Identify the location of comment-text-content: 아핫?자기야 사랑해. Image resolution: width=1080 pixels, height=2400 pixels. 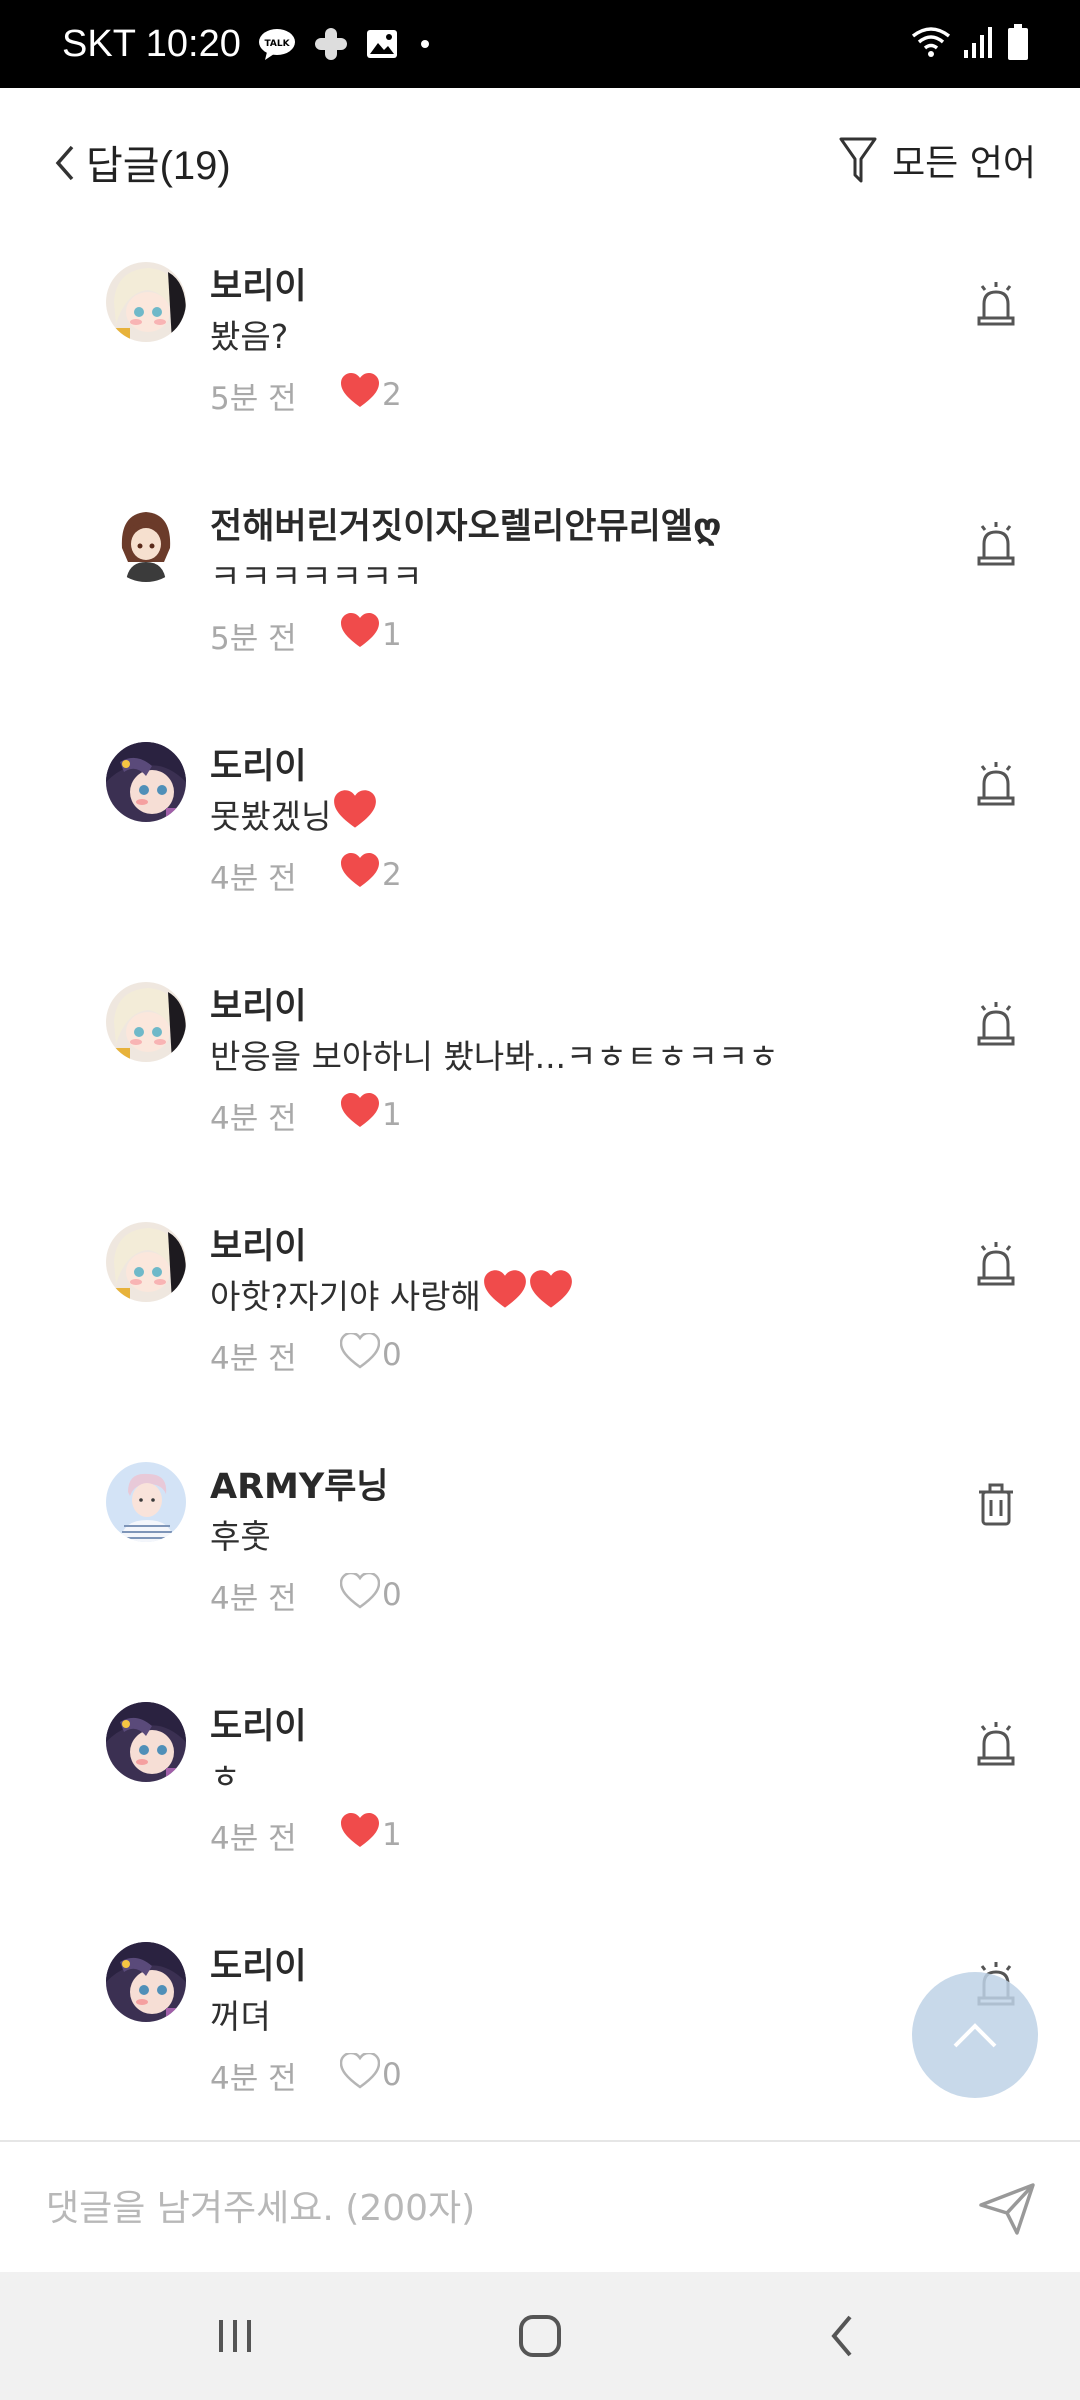
(345, 1296).